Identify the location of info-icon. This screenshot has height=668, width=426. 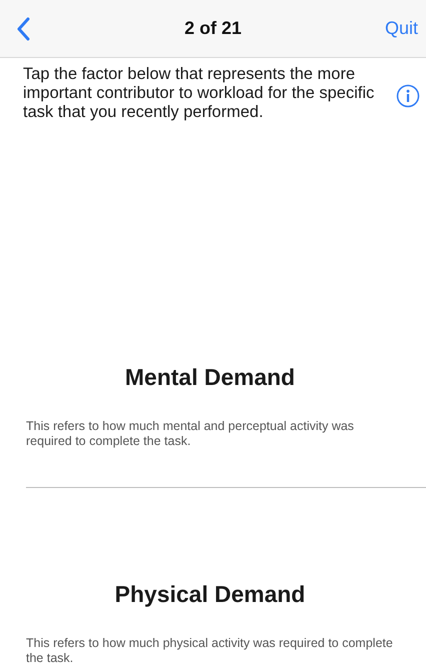
(408, 96).